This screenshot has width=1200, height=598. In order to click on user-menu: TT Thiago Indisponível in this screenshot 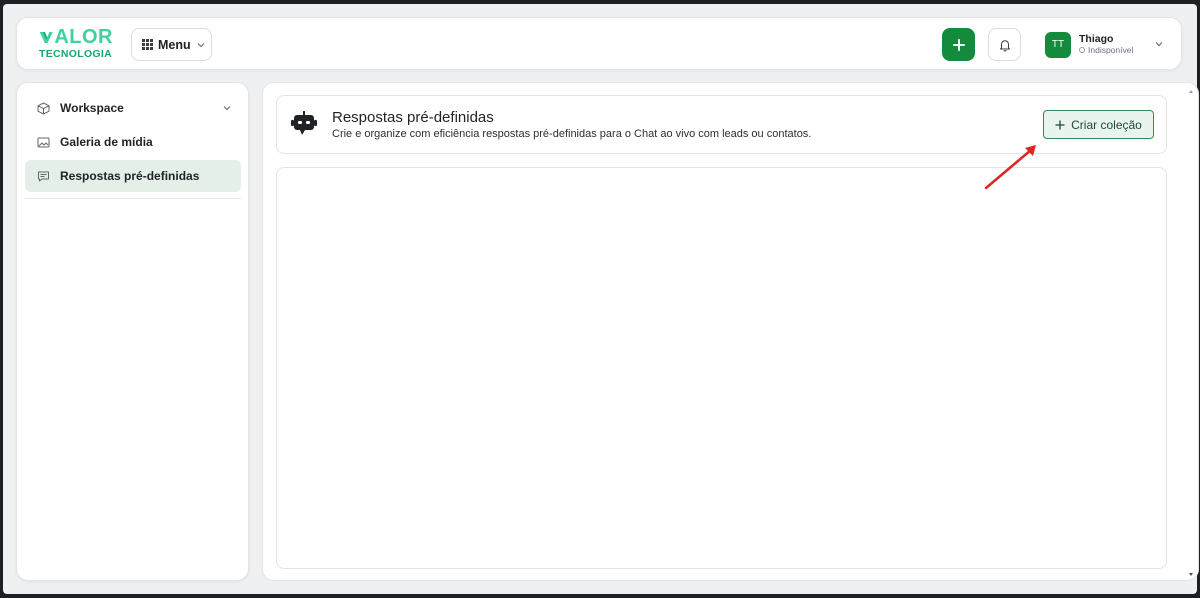, I will do `click(1105, 44)`.